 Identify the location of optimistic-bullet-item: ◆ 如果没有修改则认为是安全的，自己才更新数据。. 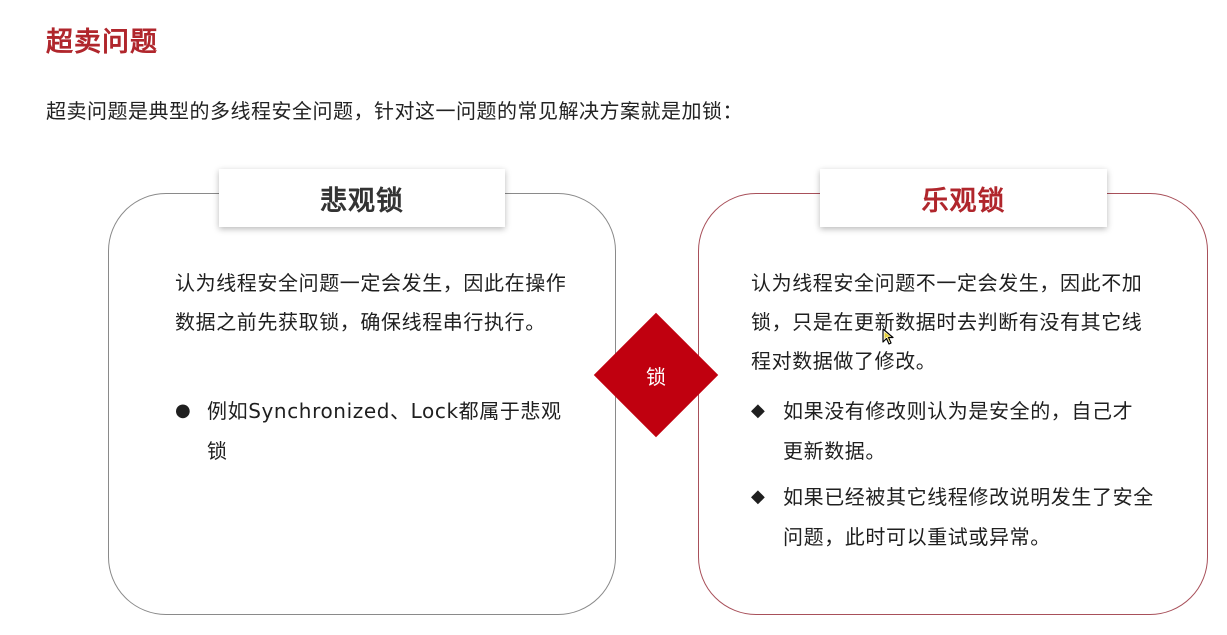
(946, 431).